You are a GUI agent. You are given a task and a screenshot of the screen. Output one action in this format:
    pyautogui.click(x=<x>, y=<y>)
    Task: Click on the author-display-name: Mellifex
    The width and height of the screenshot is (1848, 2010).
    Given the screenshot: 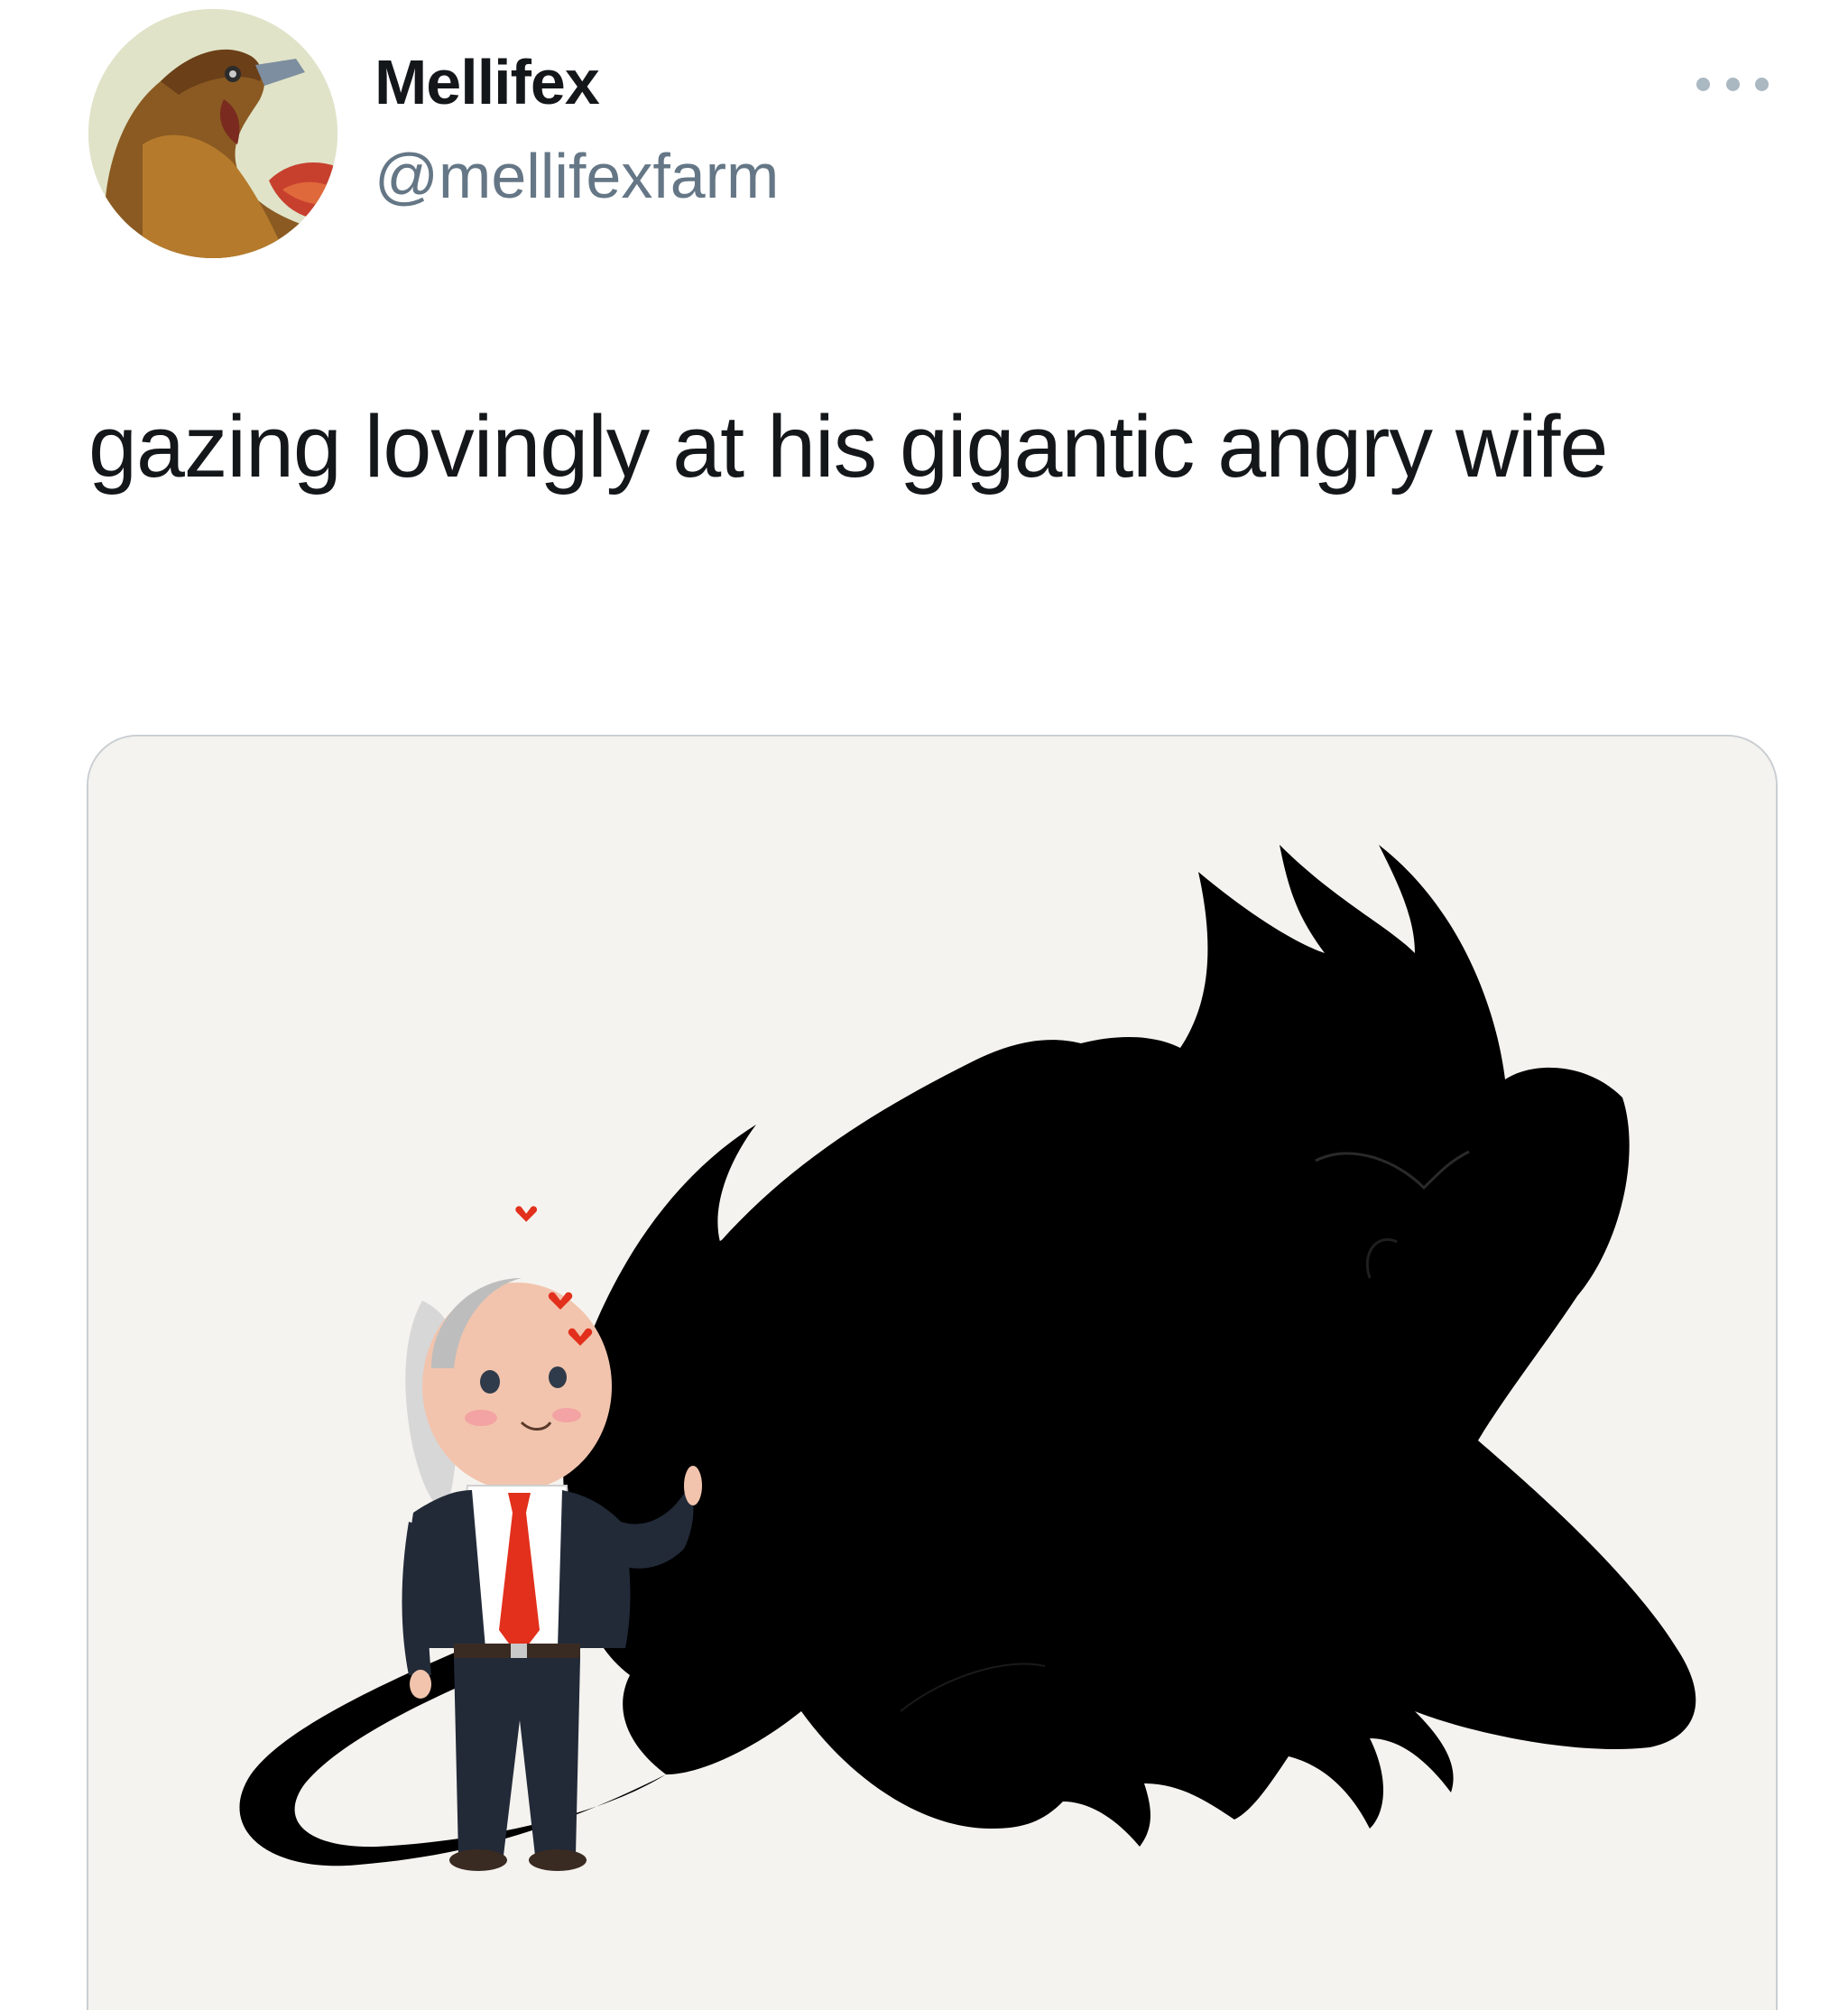 What is the action you would take?
    pyautogui.click(x=487, y=83)
    